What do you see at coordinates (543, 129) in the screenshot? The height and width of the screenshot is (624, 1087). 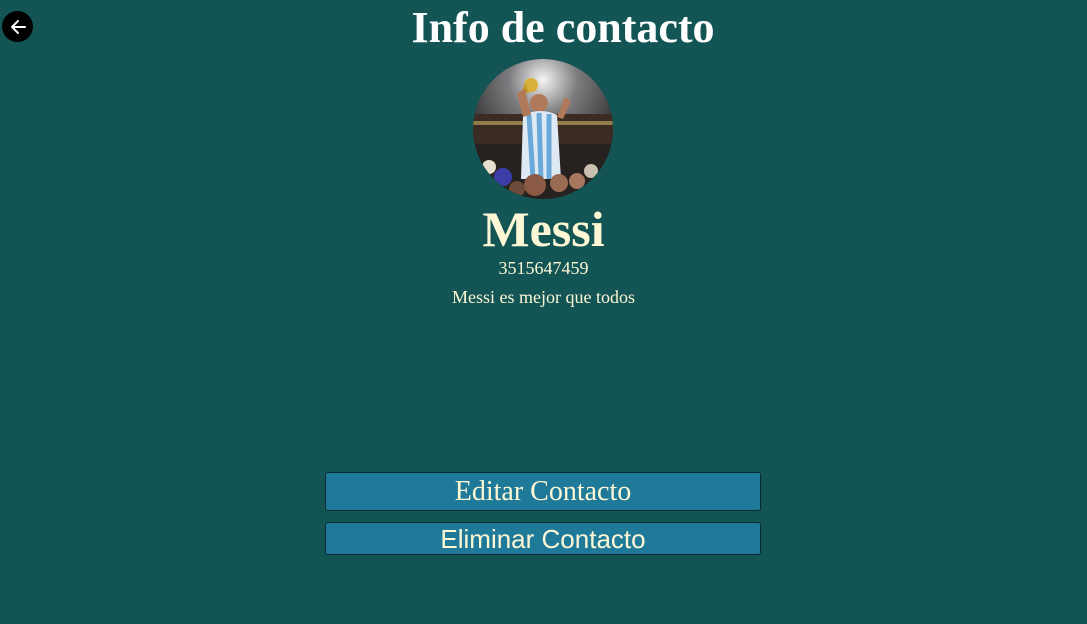 I see `avatar` at bounding box center [543, 129].